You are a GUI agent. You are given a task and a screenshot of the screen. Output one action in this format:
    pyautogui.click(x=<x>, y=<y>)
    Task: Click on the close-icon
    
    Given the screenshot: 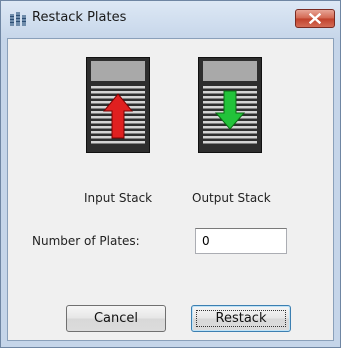 What is the action you would take?
    pyautogui.click(x=315, y=18)
    